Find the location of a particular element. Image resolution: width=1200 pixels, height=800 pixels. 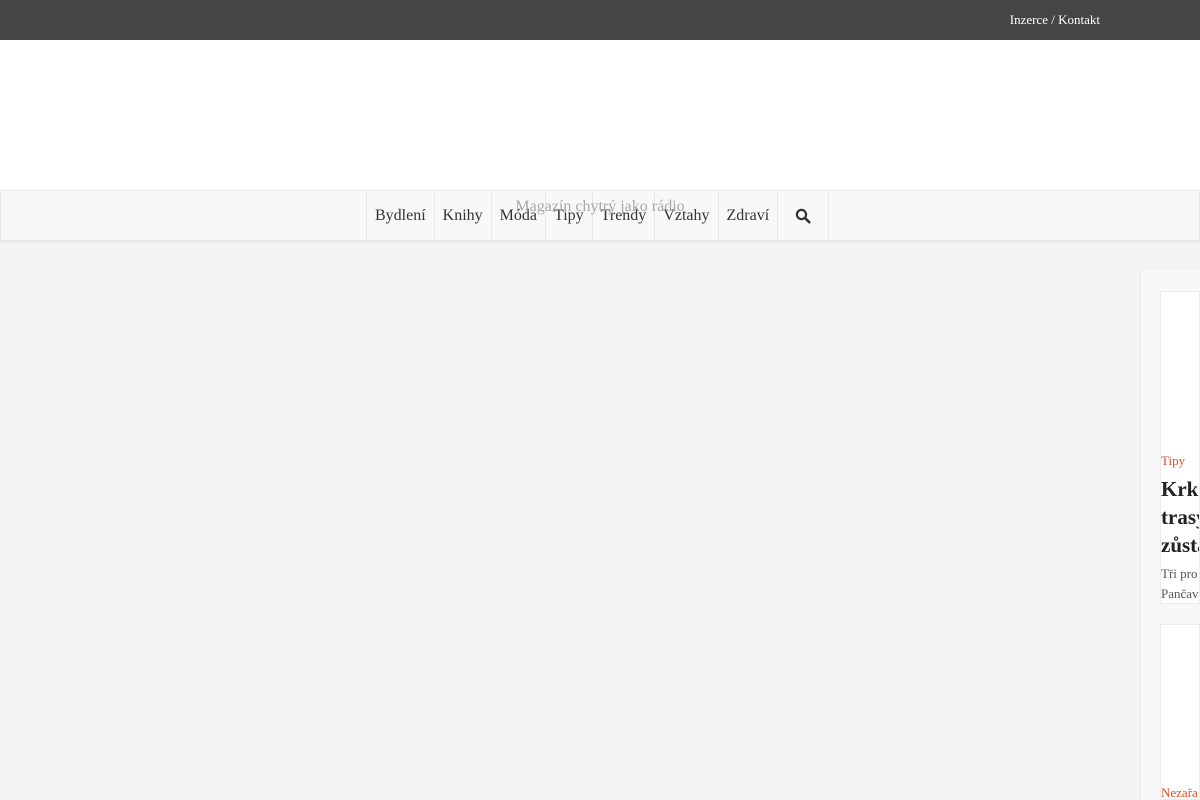

link-inzerce: Inzerce is located at coordinates (1029, 19).